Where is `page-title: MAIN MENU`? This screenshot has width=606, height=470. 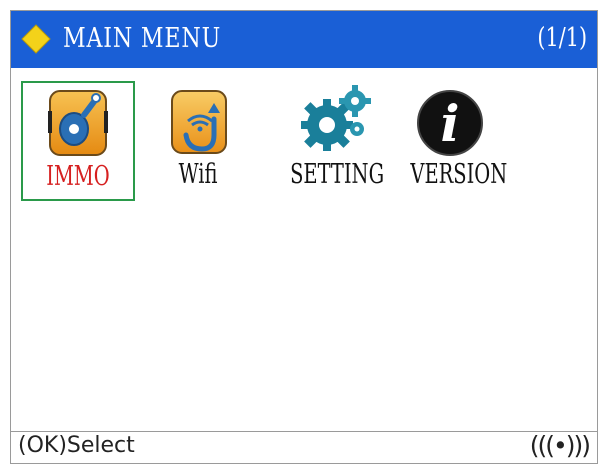 page-title: MAIN MENU is located at coordinates (142, 38).